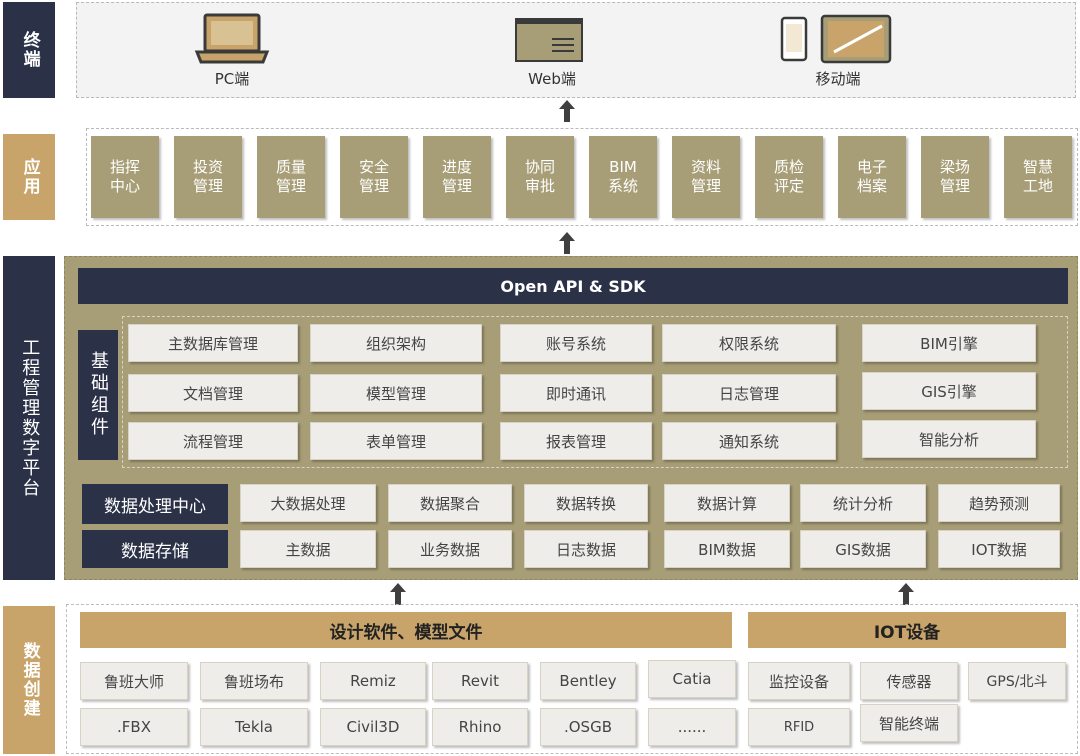  What do you see at coordinates (727, 549) in the screenshot?
I see `storage-tile: BIM数据` at bounding box center [727, 549].